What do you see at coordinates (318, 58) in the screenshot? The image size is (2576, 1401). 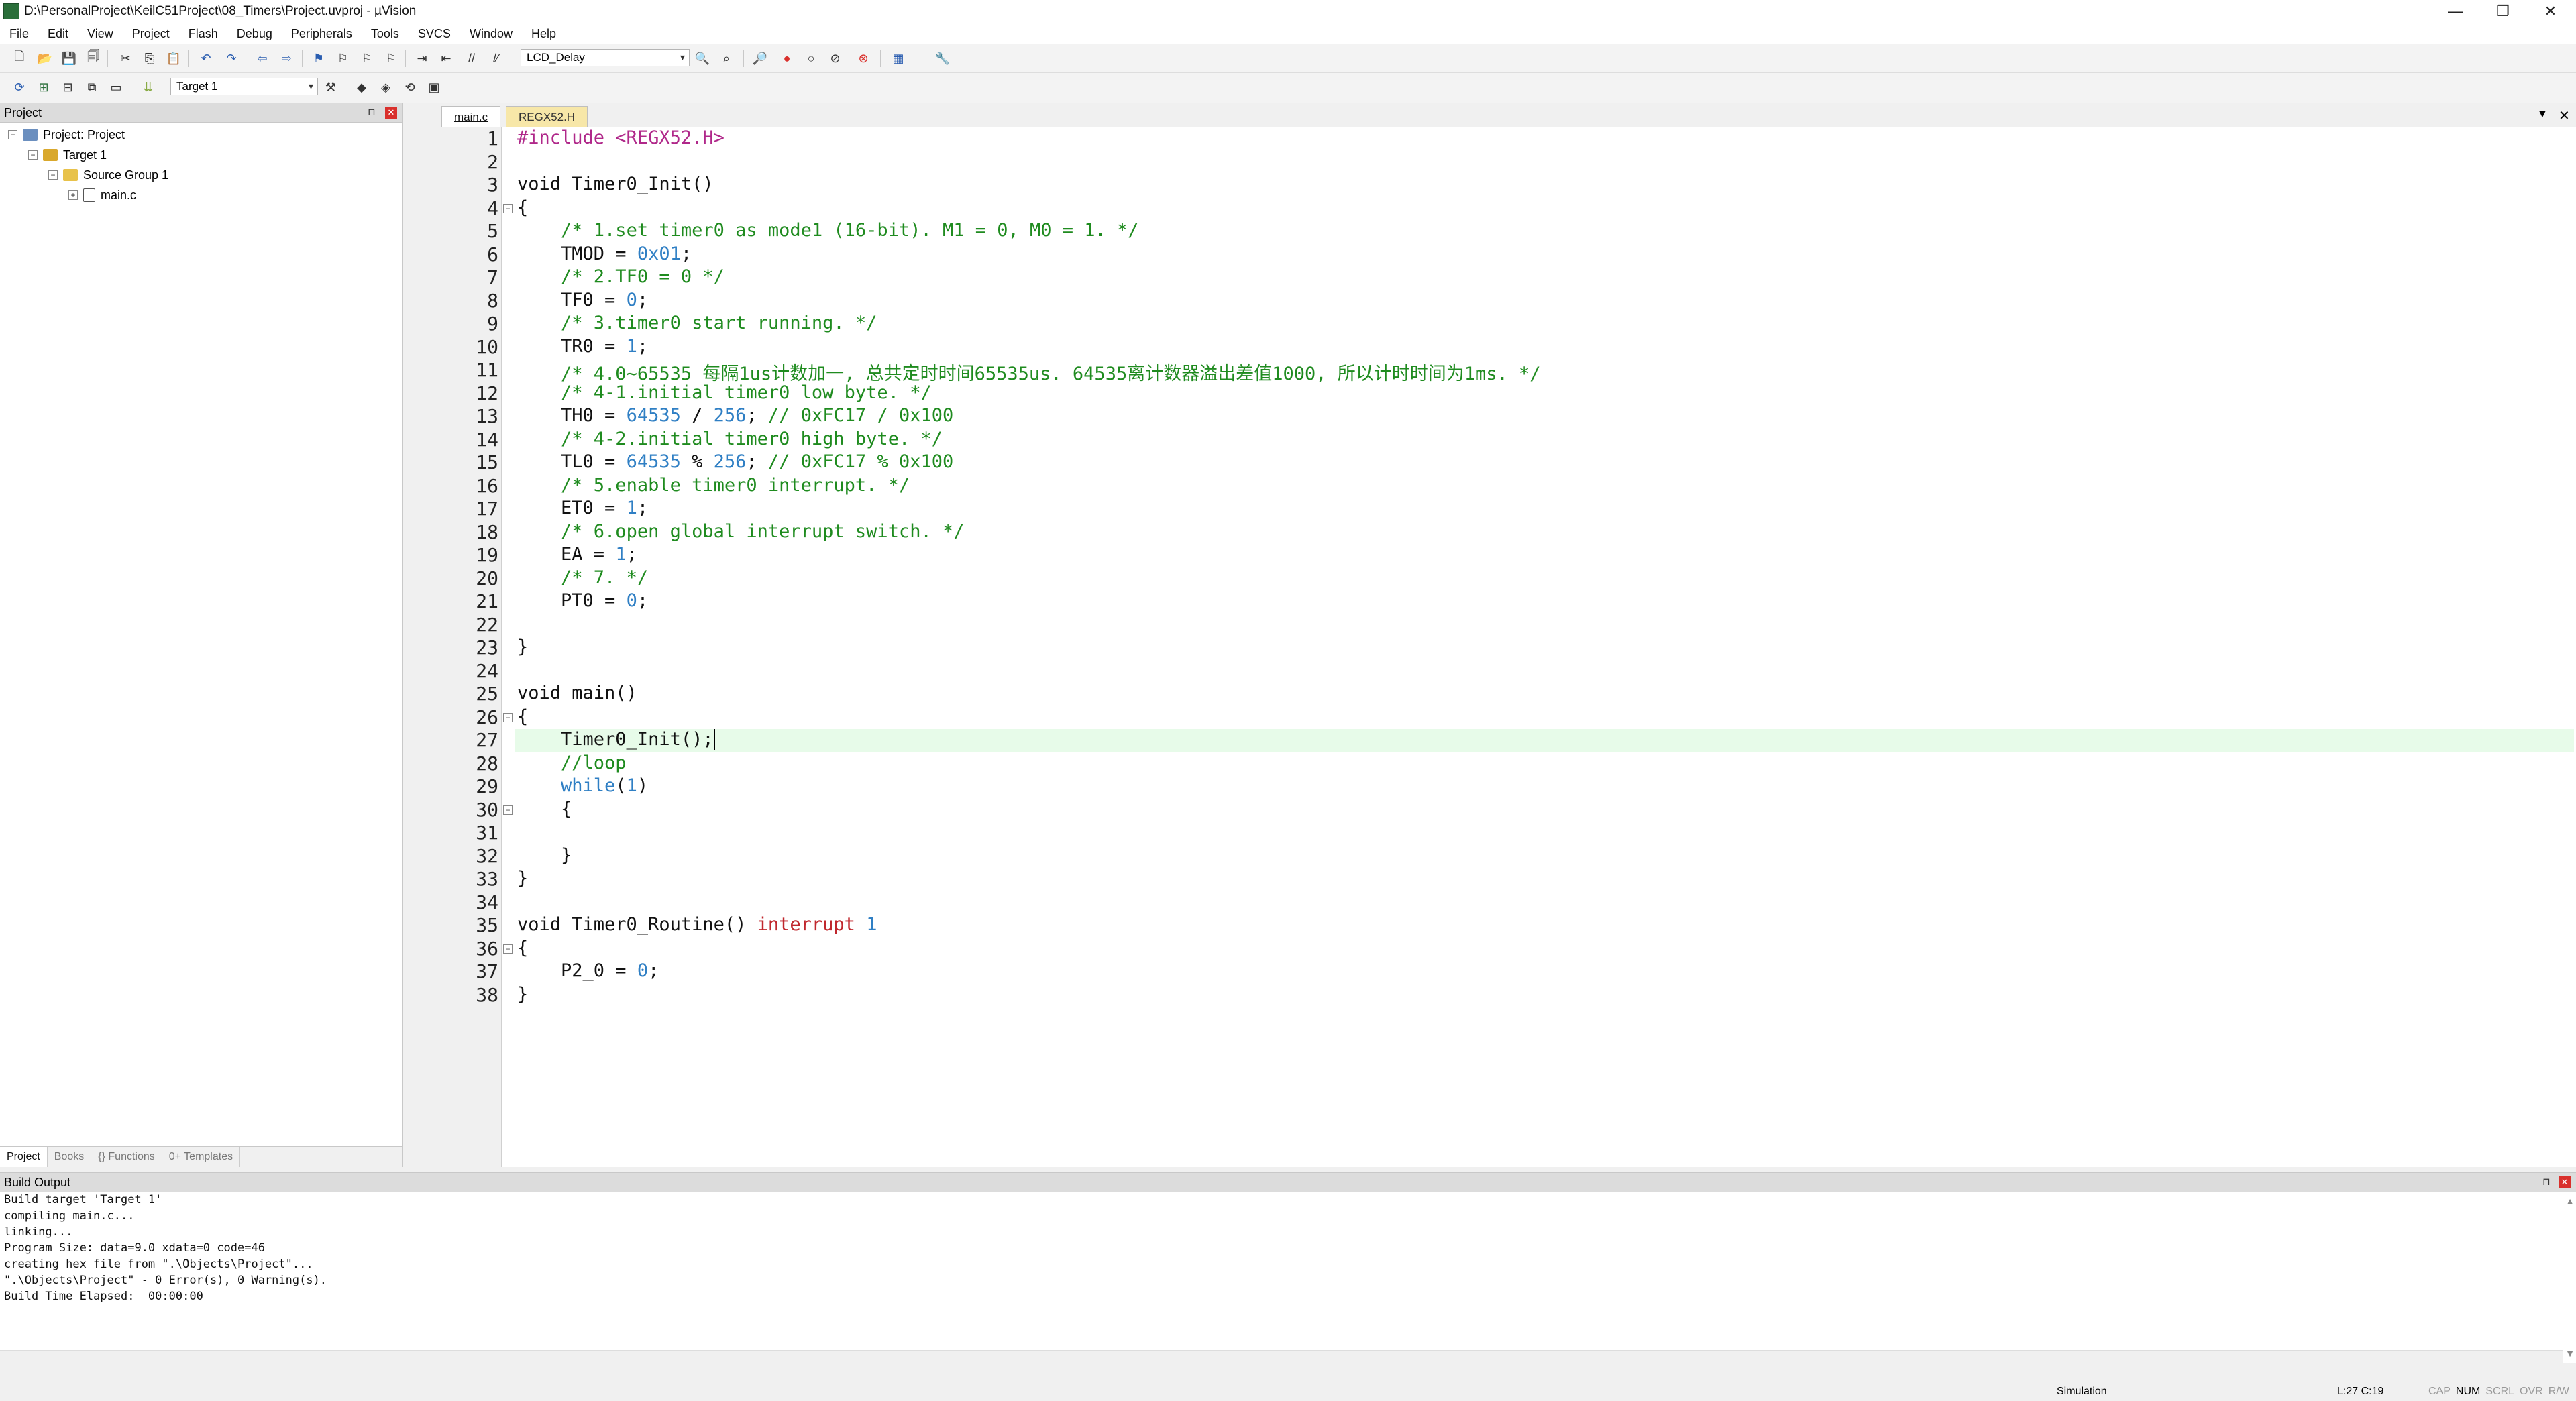 I see `bookmark-icon: ⚑` at bounding box center [318, 58].